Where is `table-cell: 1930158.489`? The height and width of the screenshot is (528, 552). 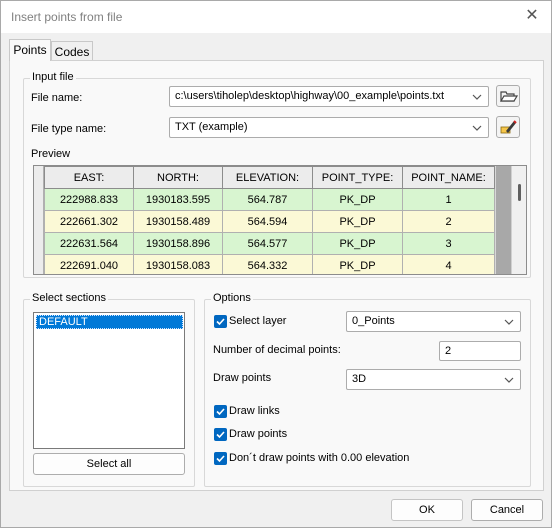 table-cell: 1930158.489 is located at coordinates (178, 221).